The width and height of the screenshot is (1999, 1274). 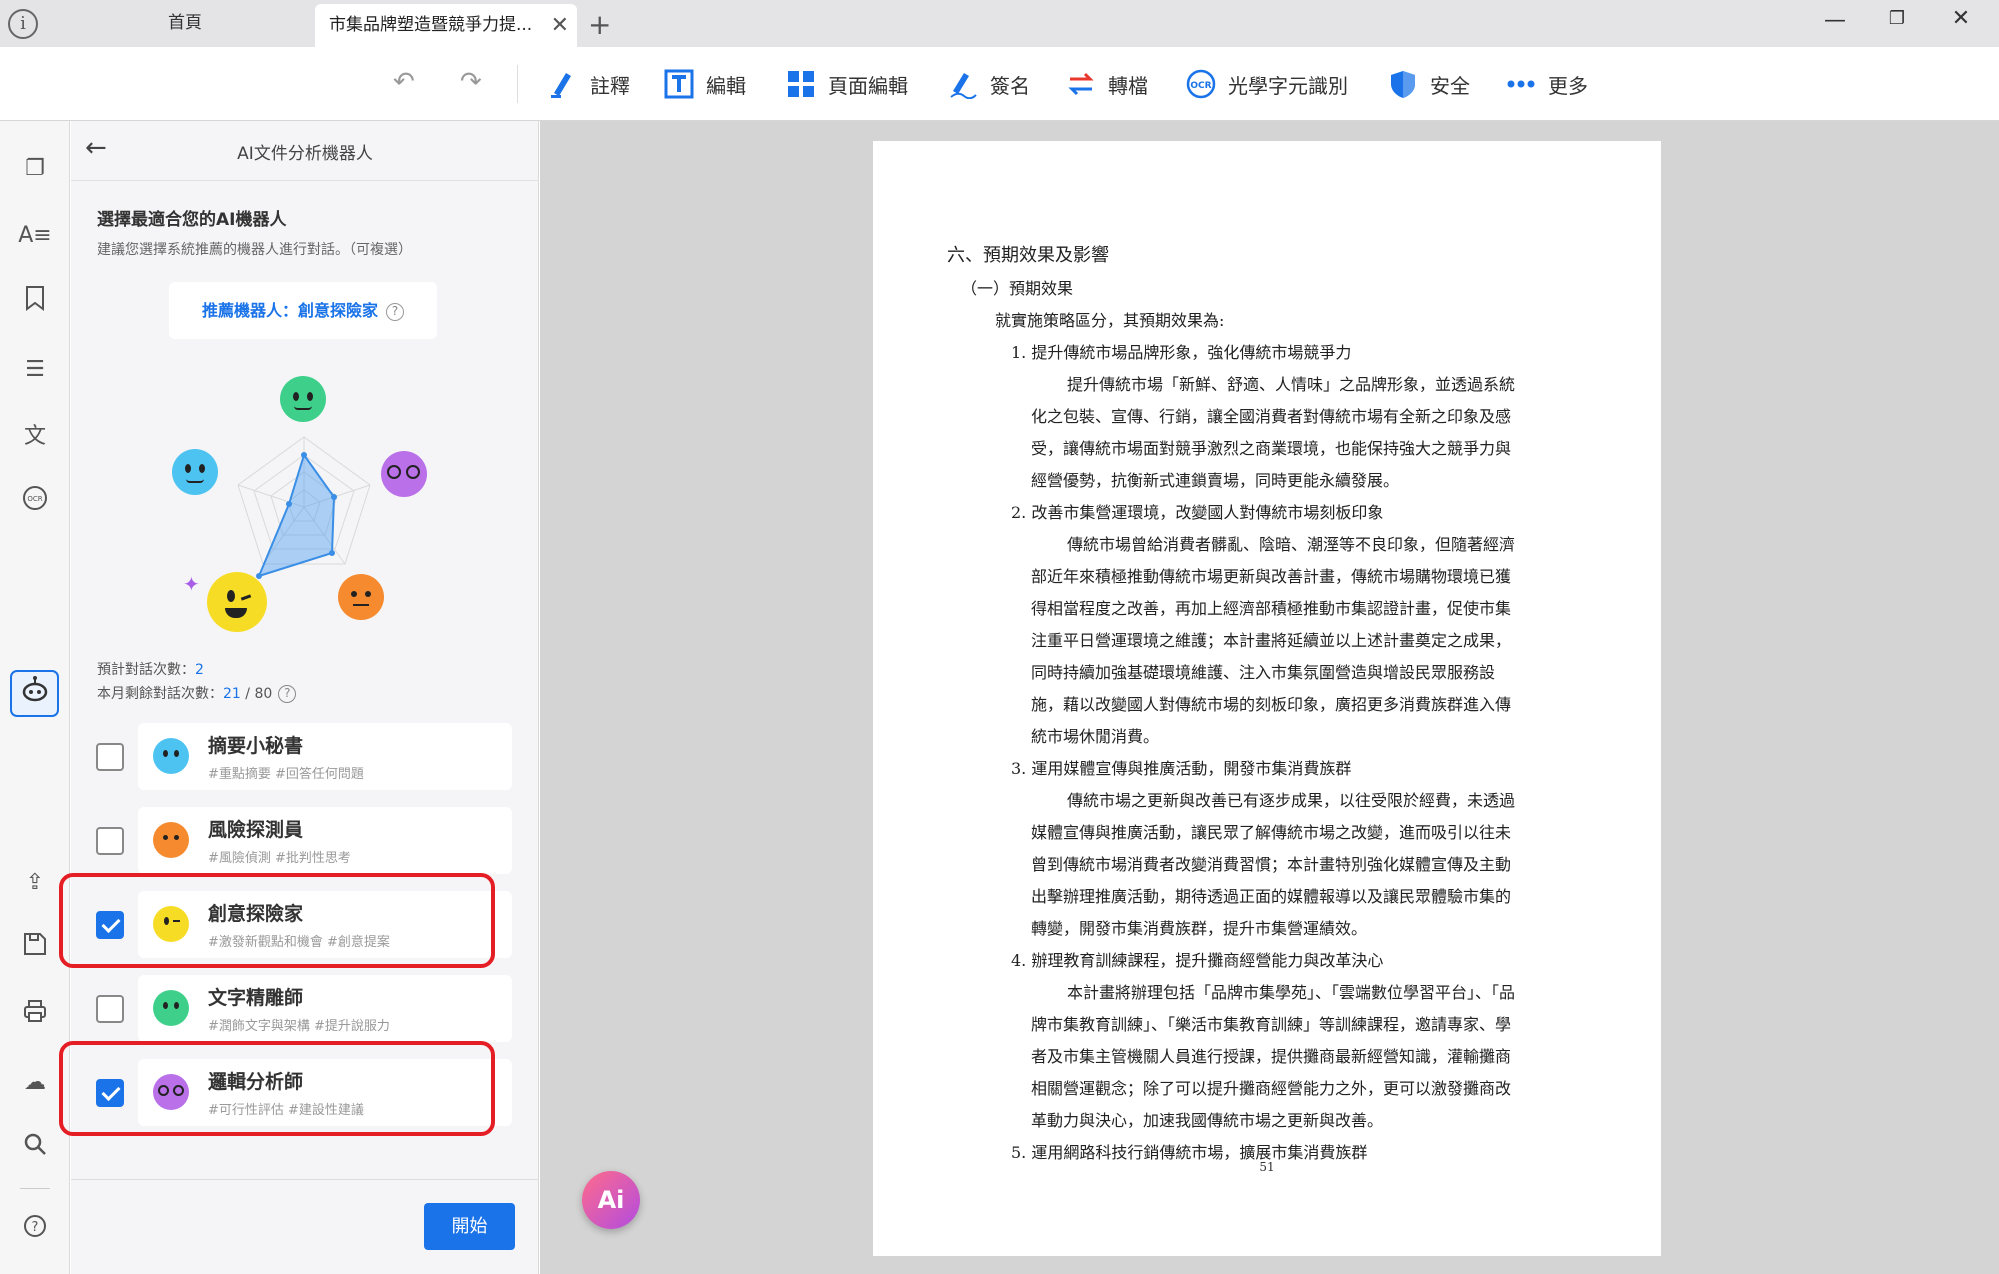 What do you see at coordinates (279, 858) in the screenshot?
I see `bot-tags: #風險偵測 #批判性思考` at bounding box center [279, 858].